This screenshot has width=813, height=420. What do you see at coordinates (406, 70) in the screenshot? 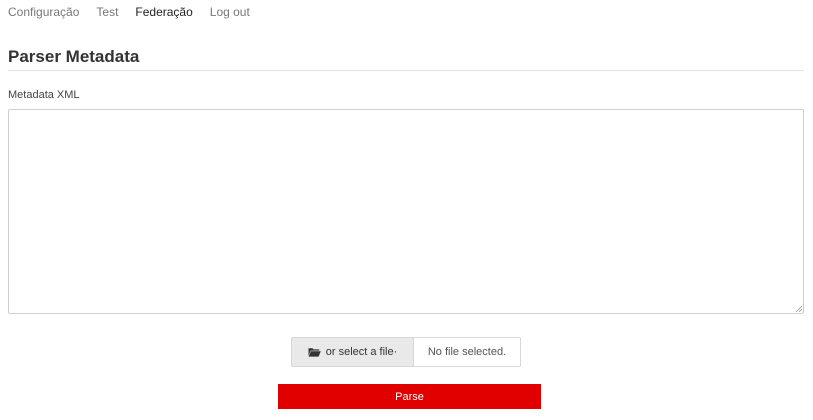
I see `title-divider` at bounding box center [406, 70].